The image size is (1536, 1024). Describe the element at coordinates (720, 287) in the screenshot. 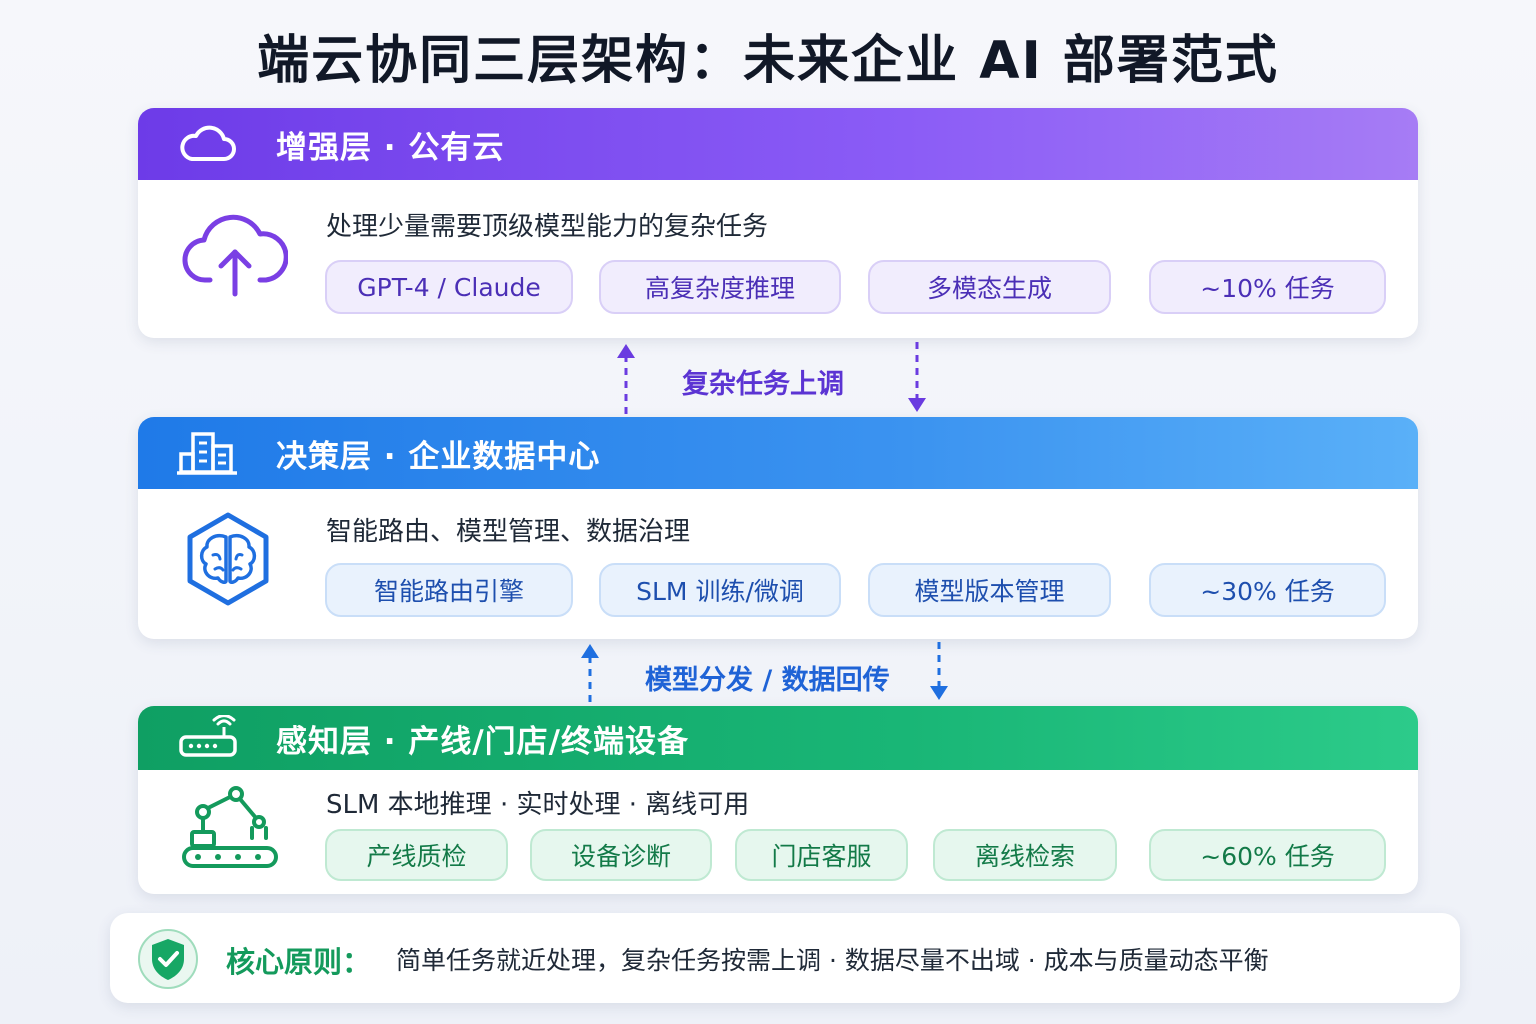

I see `layer-cloud-tag: 高复杂度推理` at that location.